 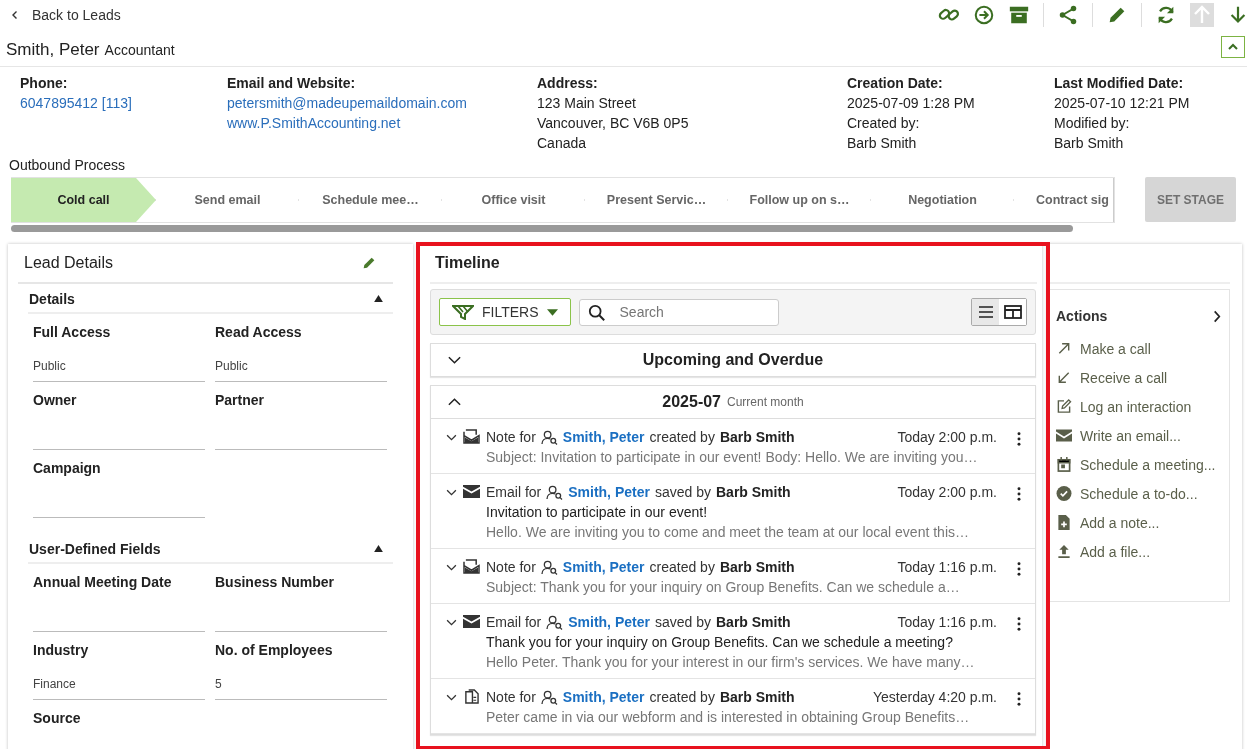 I want to click on field-label: Owner, so click(x=55, y=400).